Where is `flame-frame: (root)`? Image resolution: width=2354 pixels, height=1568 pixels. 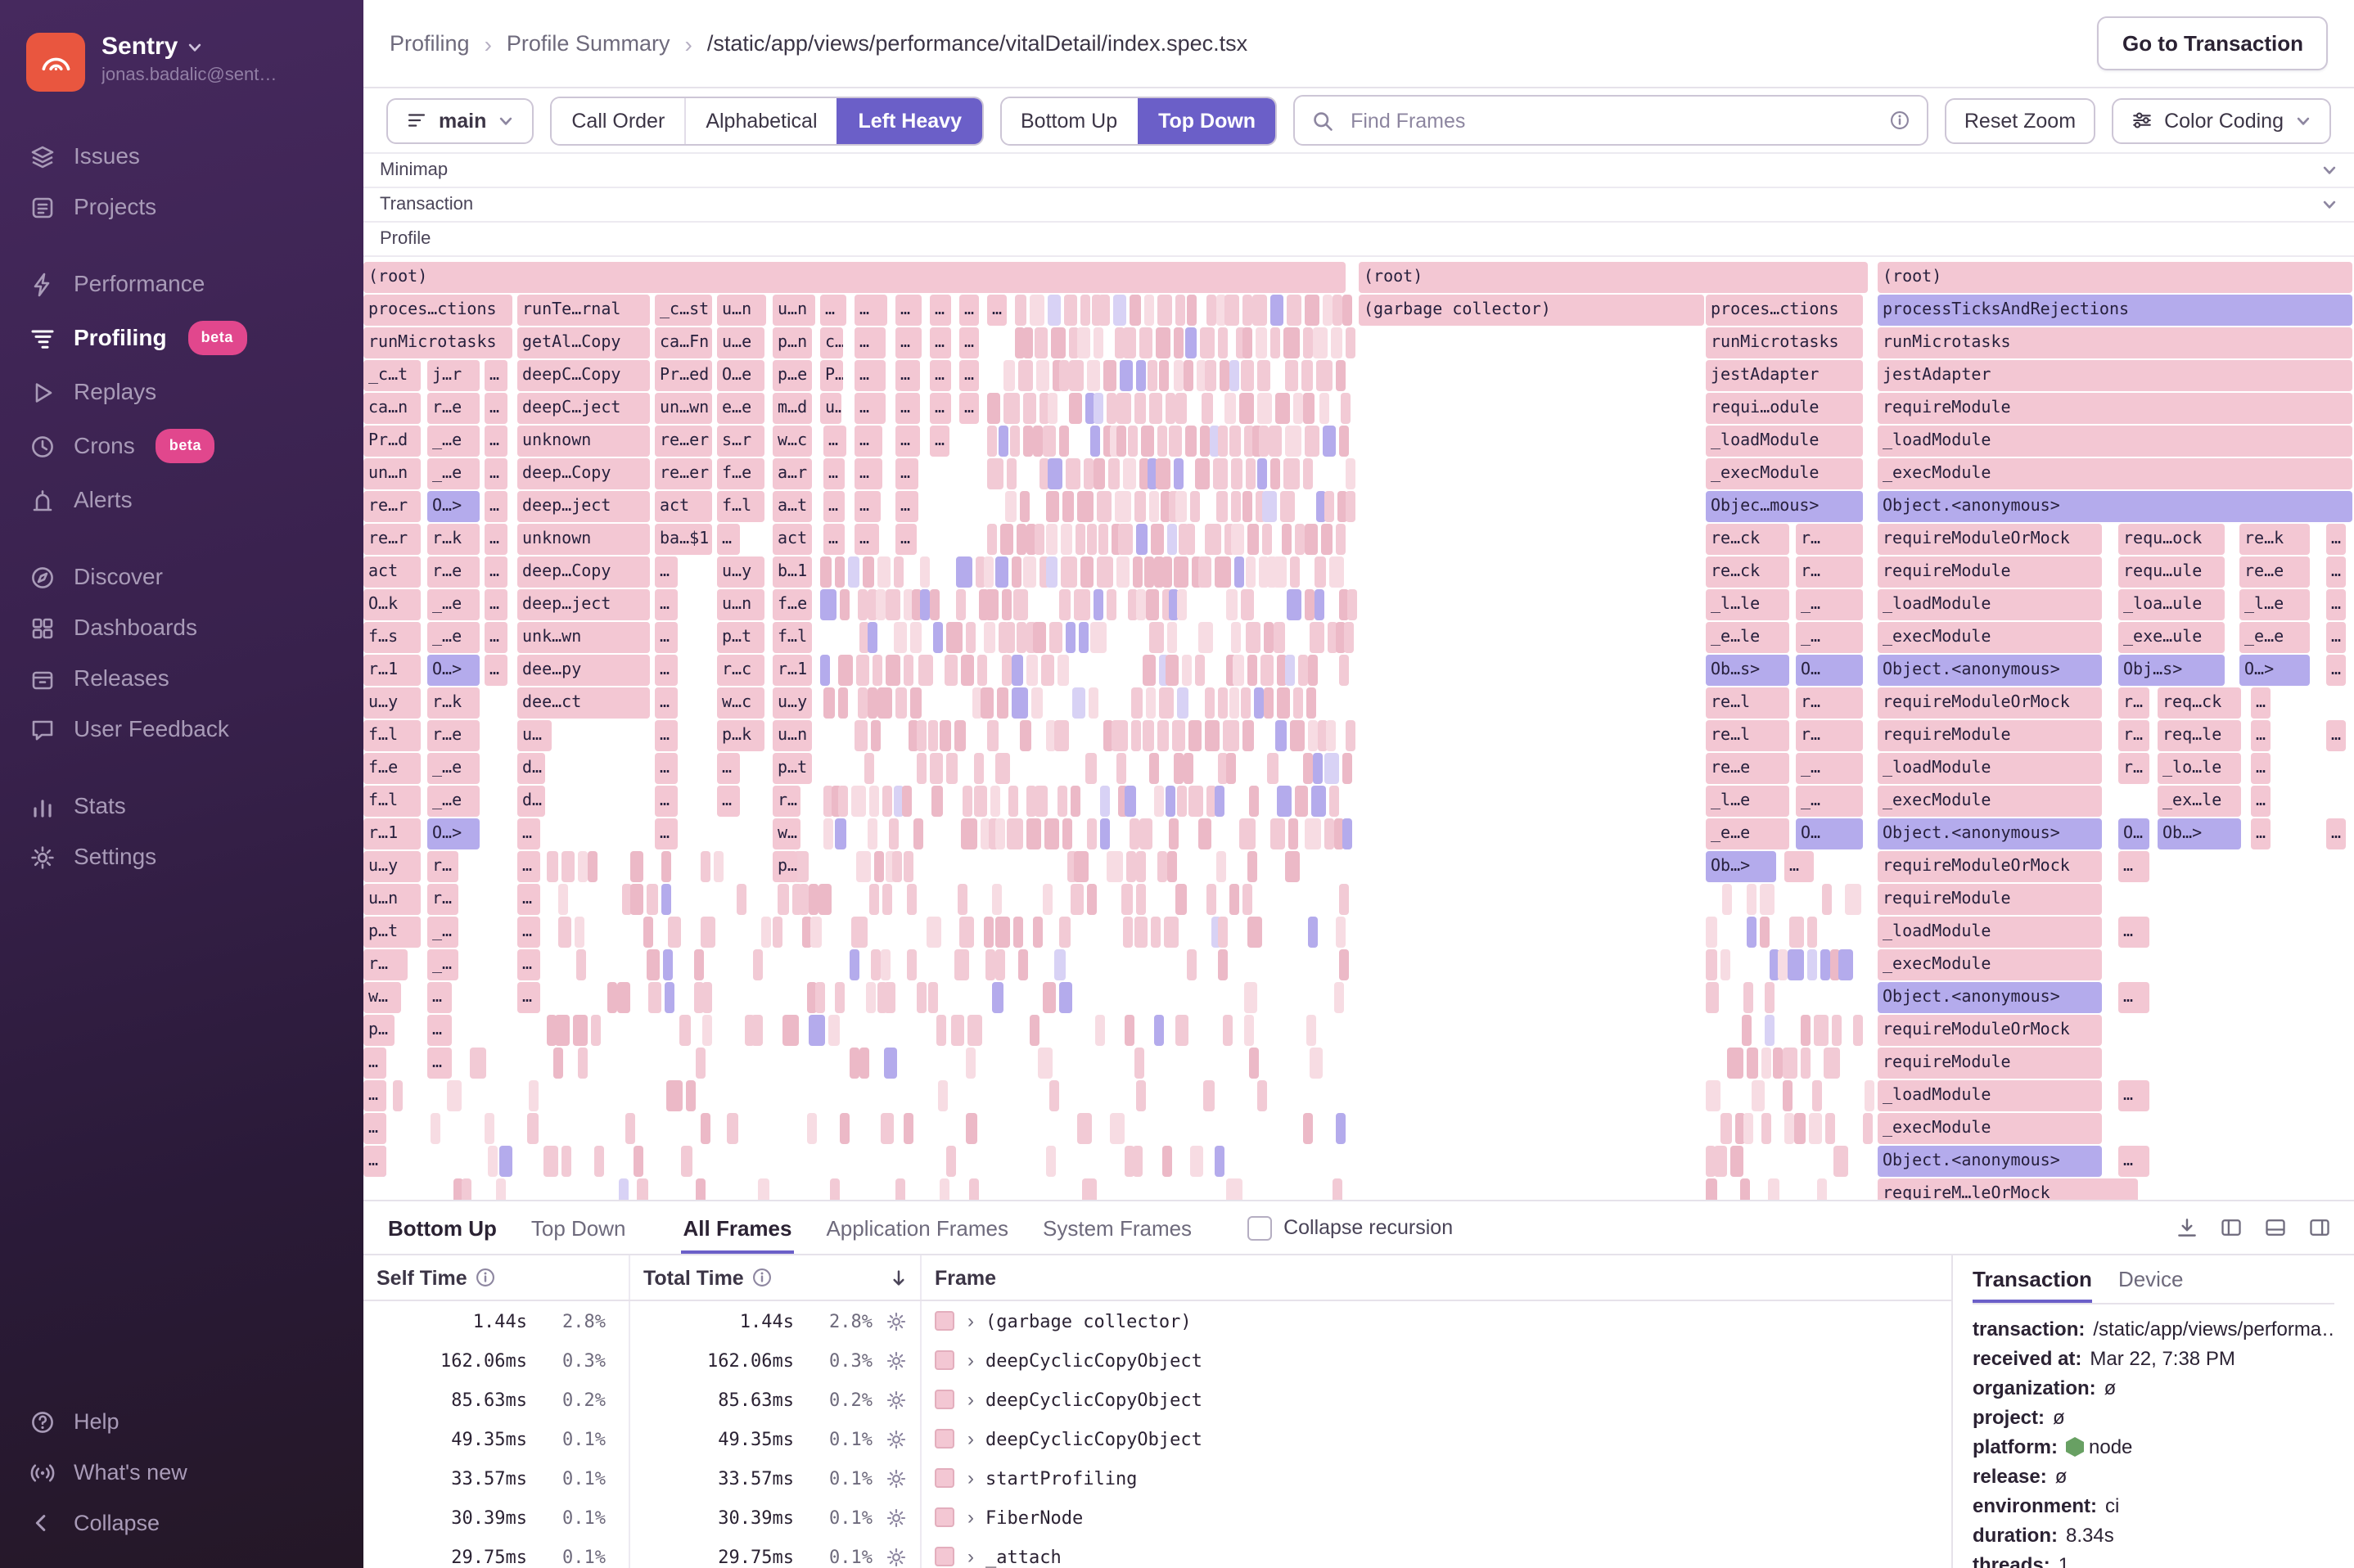 flame-frame: (root) is located at coordinates (1613, 277).